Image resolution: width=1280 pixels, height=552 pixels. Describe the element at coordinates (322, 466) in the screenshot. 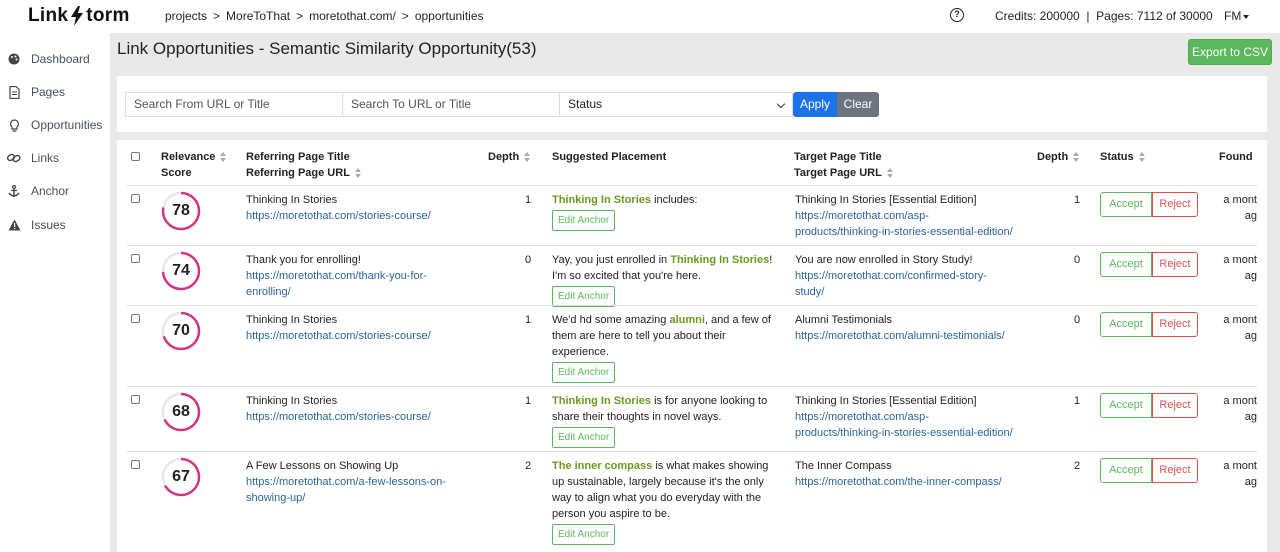

I see `referring-title: A Few Lessons on Showing Up` at that location.